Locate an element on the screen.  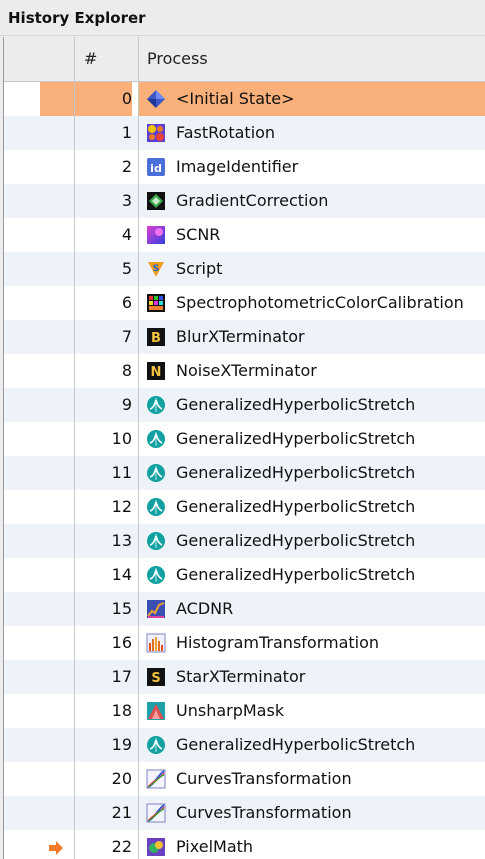
row-process-cell: GradientCorrection is located at coordinates (312, 201).